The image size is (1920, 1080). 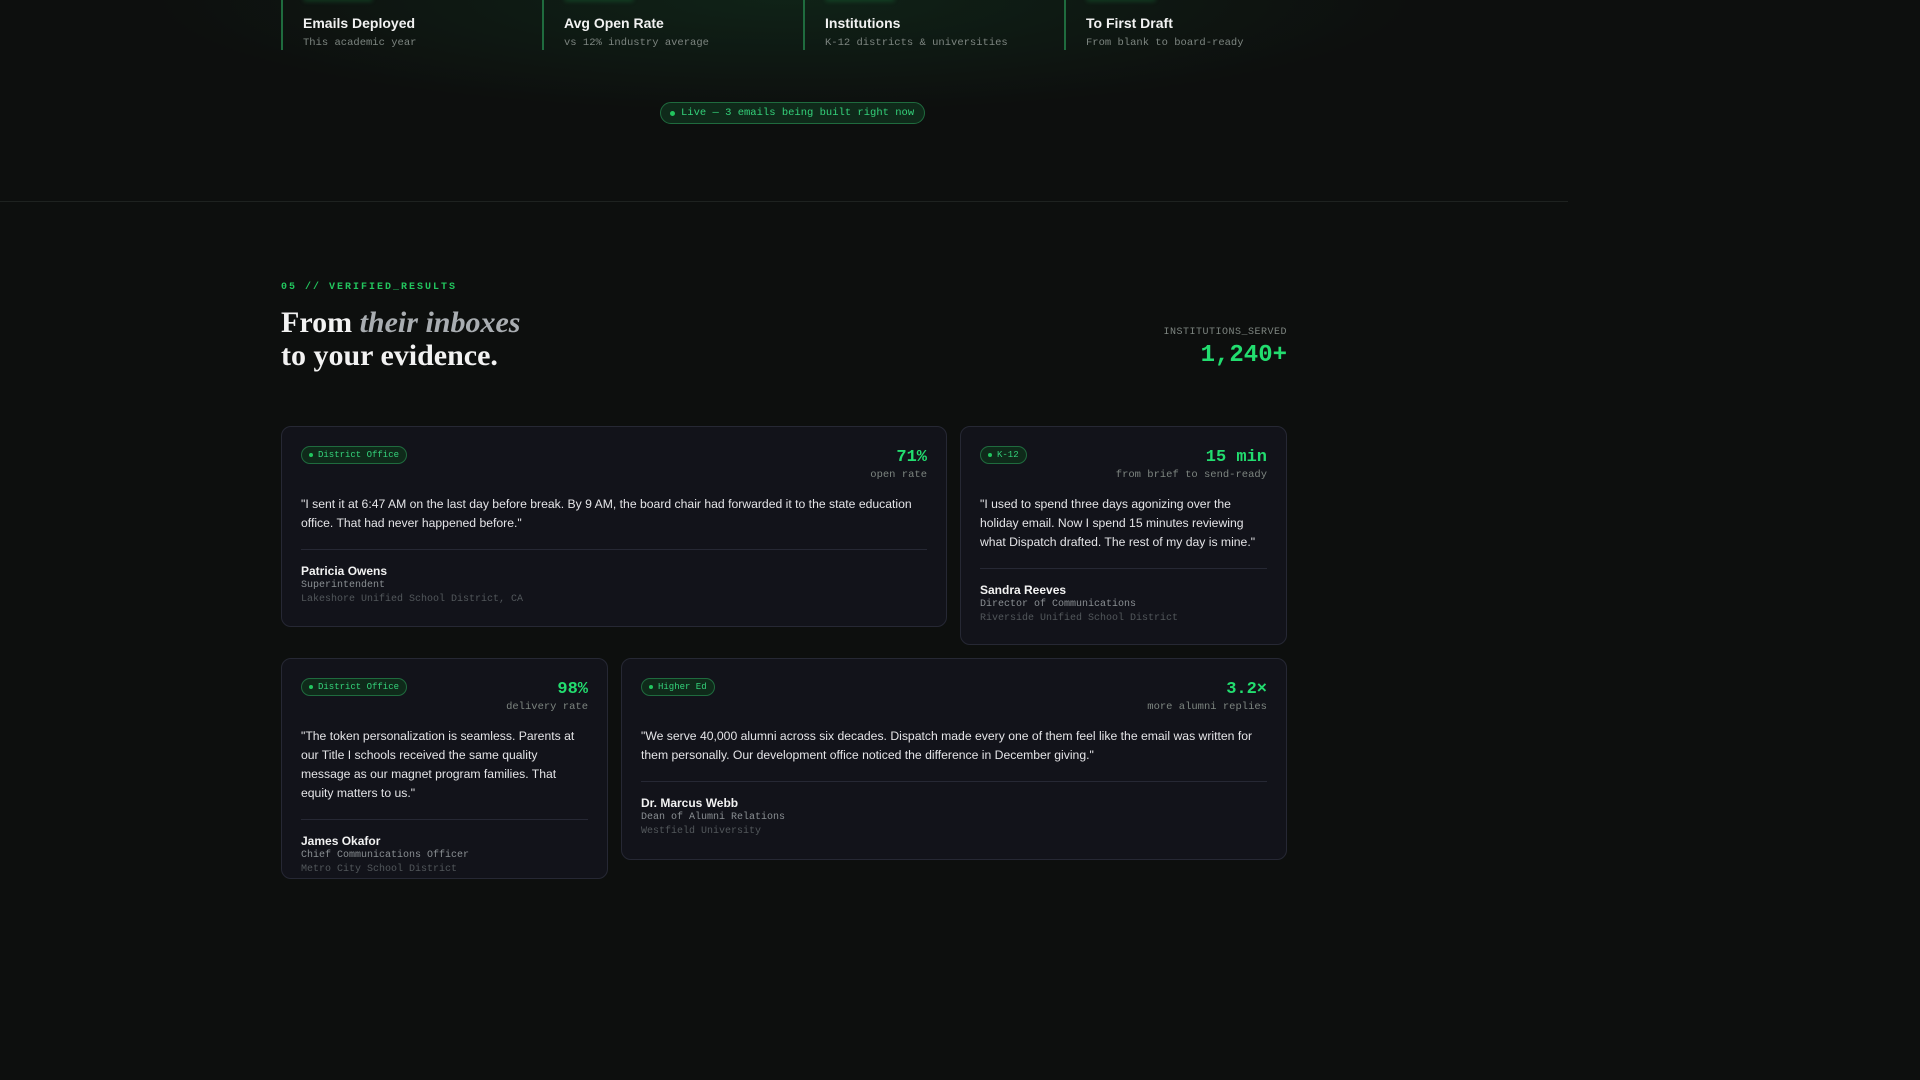 I want to click on author-organization: Riverside Unified School District, so click(x=1079, y=618).